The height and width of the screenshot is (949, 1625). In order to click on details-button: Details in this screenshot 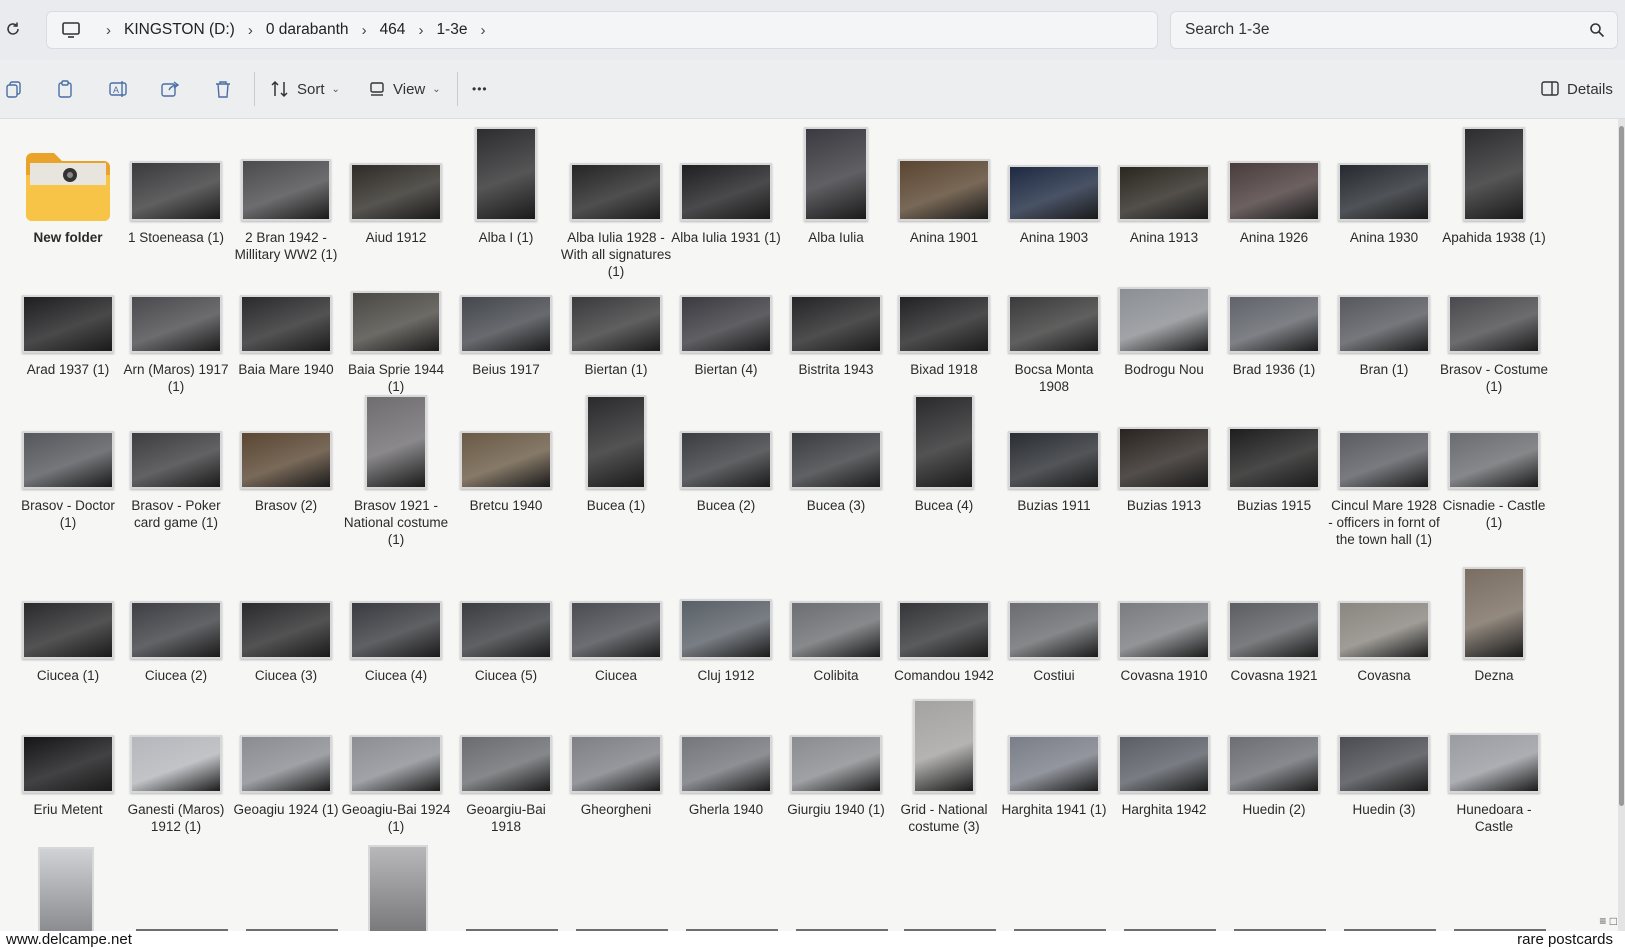, I will do `click(1576, 89)`.